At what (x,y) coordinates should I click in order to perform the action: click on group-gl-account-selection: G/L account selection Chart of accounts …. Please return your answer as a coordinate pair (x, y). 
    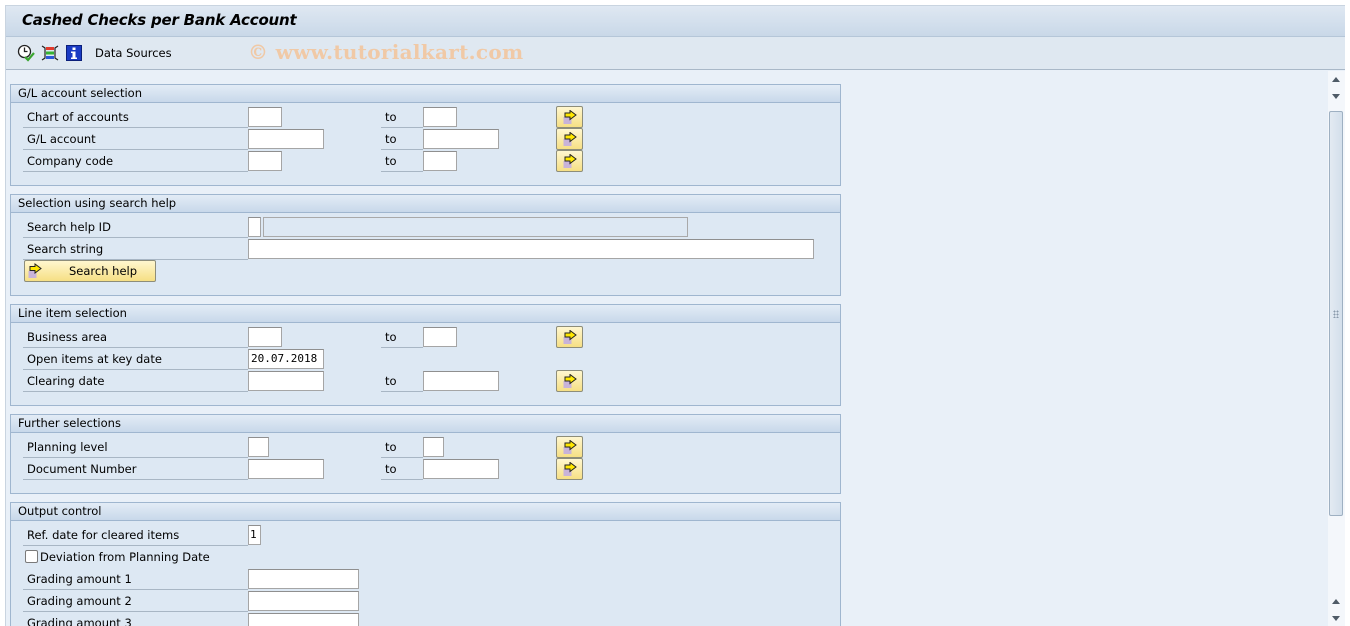
    Looking at the image, I should click on (425, 135).